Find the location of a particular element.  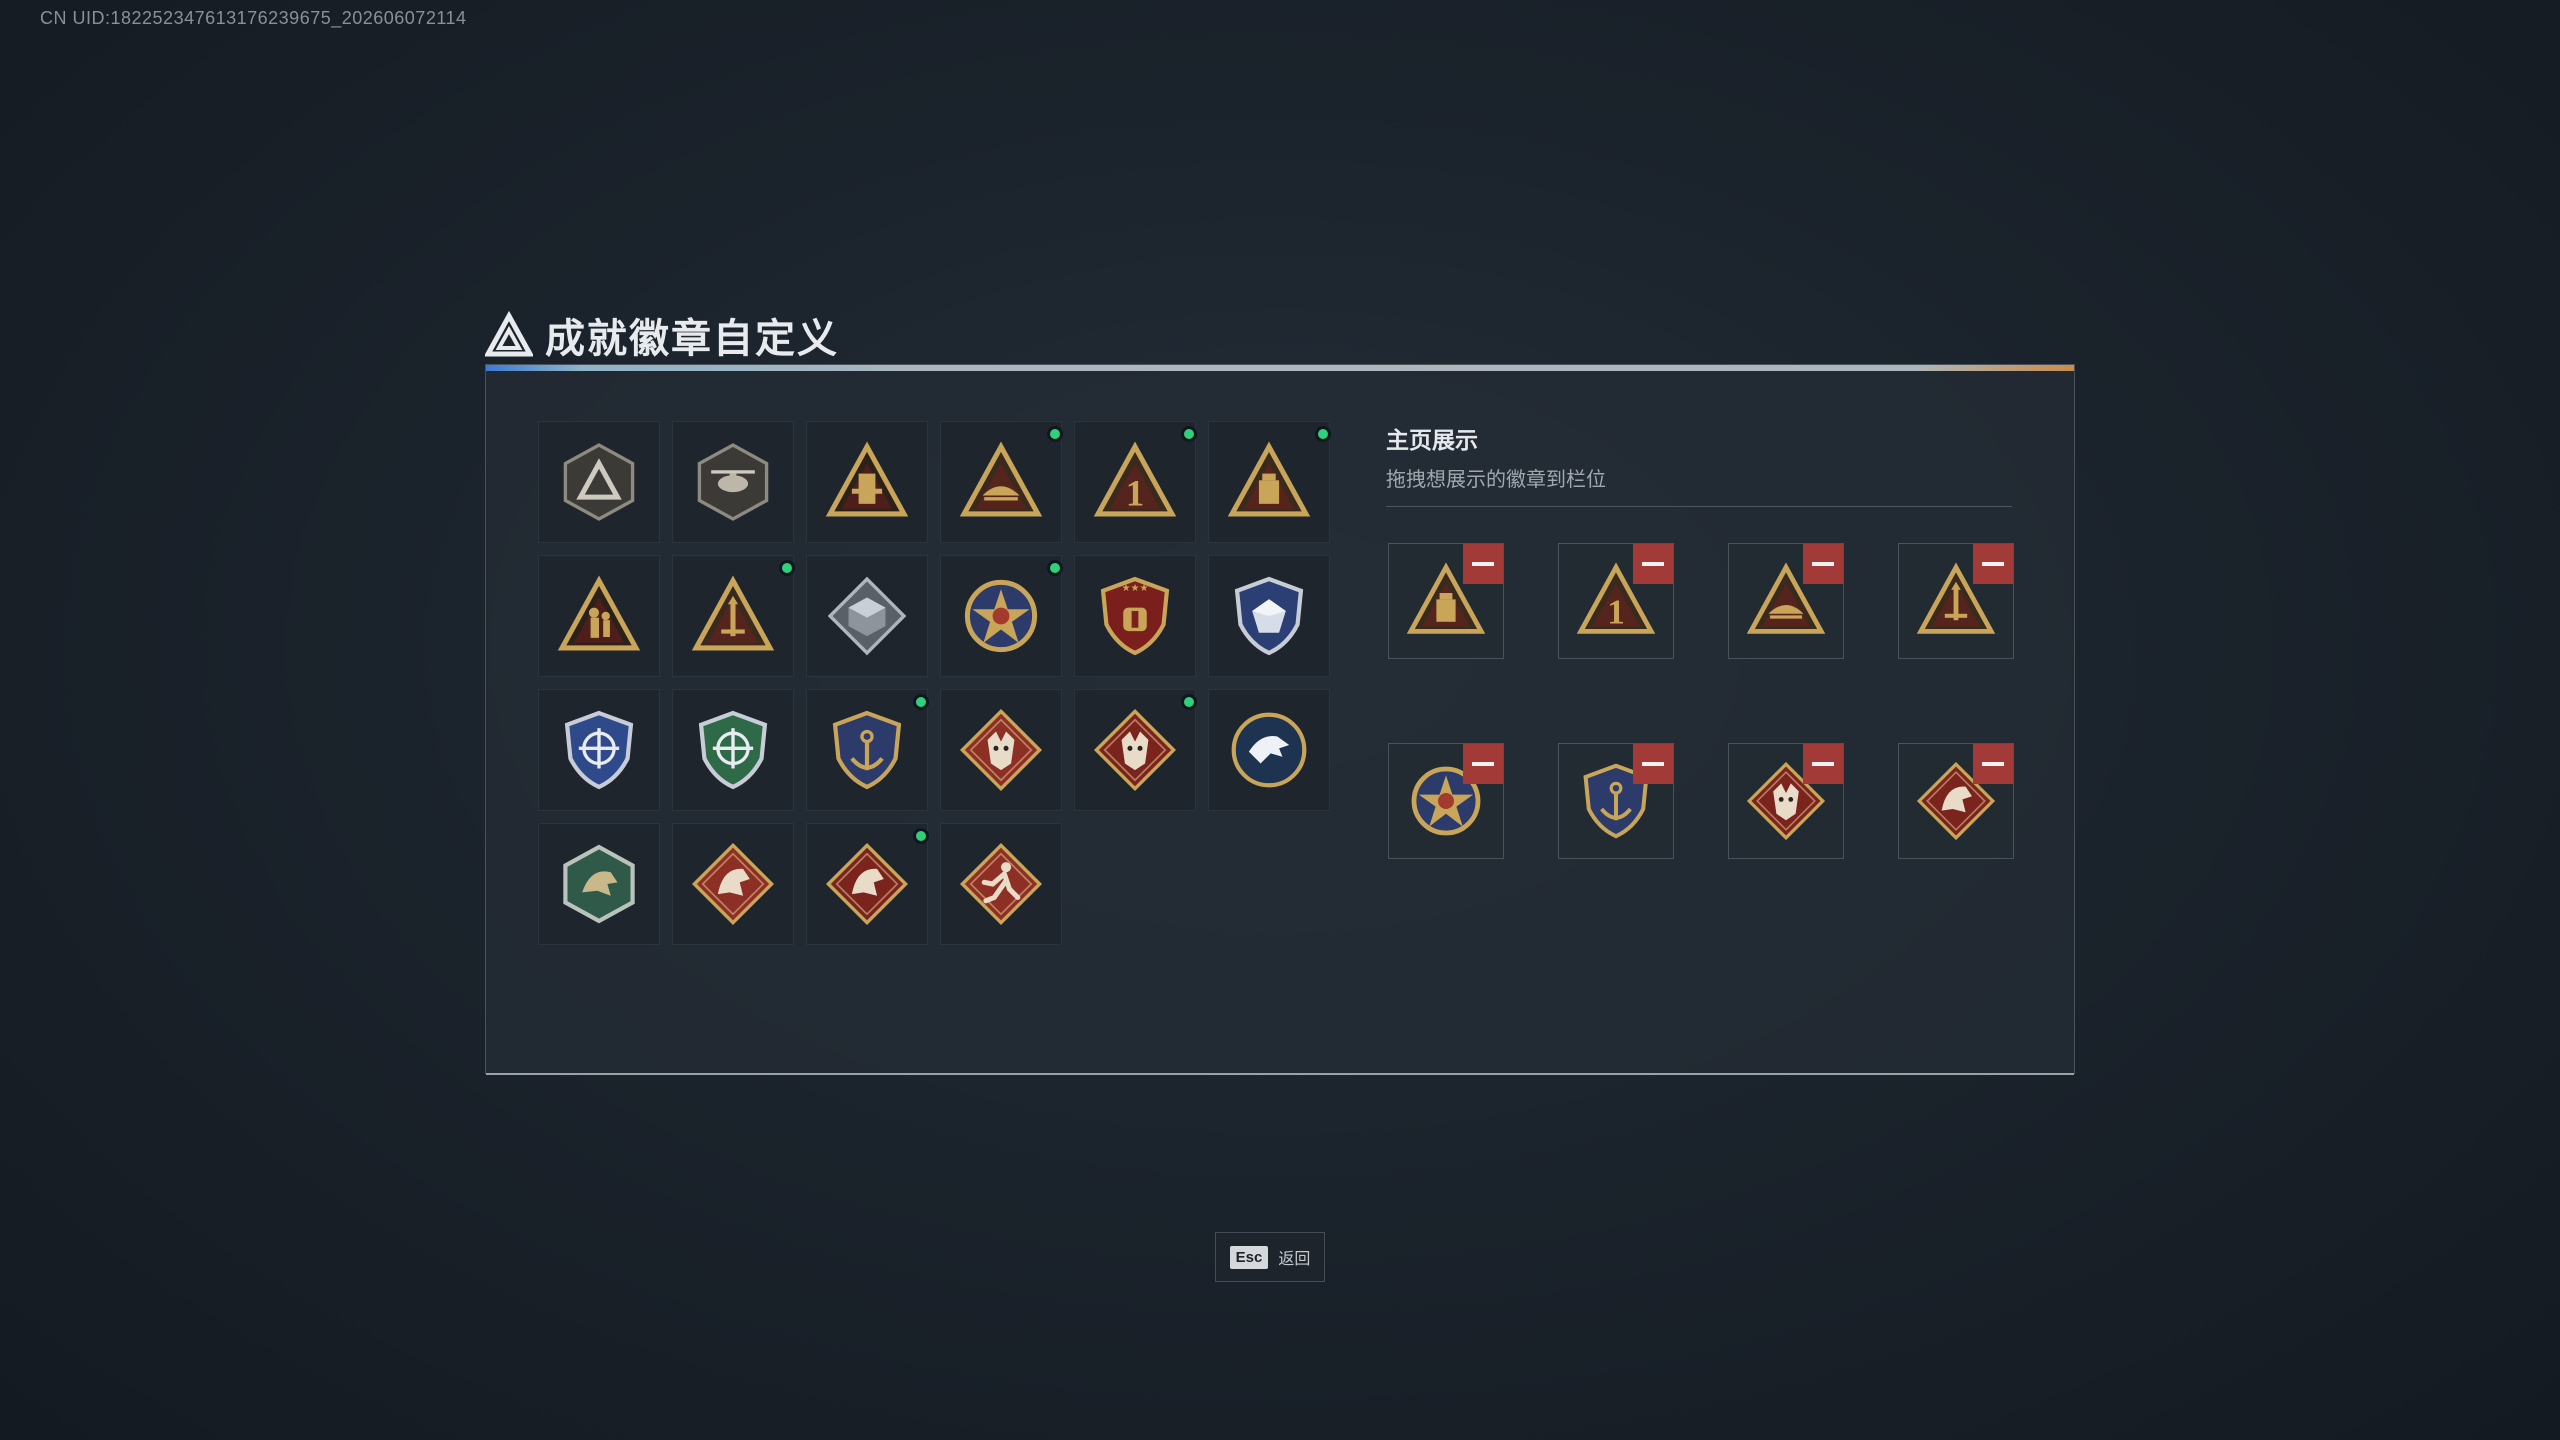

soldier-triangle-badge-icon is located at coordinates (599, 613).